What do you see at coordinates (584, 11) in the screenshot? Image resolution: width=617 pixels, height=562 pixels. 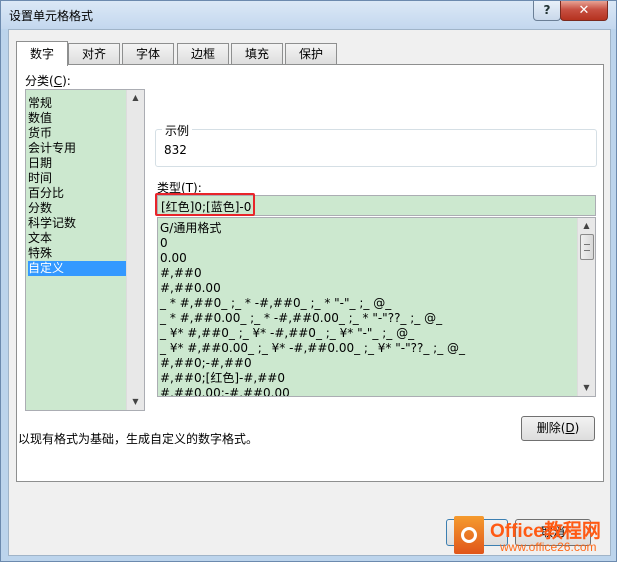 I see `close-button: ✕` at bounding box center [584, 11].